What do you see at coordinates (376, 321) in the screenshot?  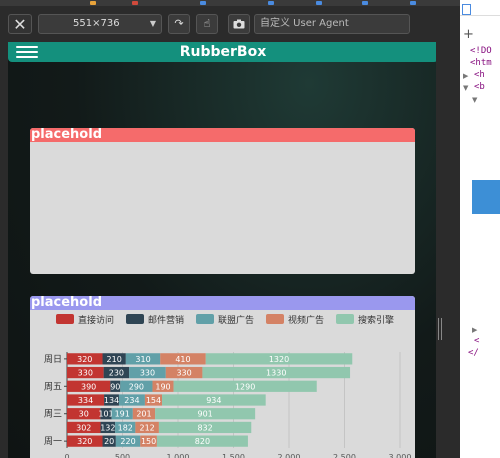 I see `legend-label: 搜索引擎` at bounding box center [376, 321].